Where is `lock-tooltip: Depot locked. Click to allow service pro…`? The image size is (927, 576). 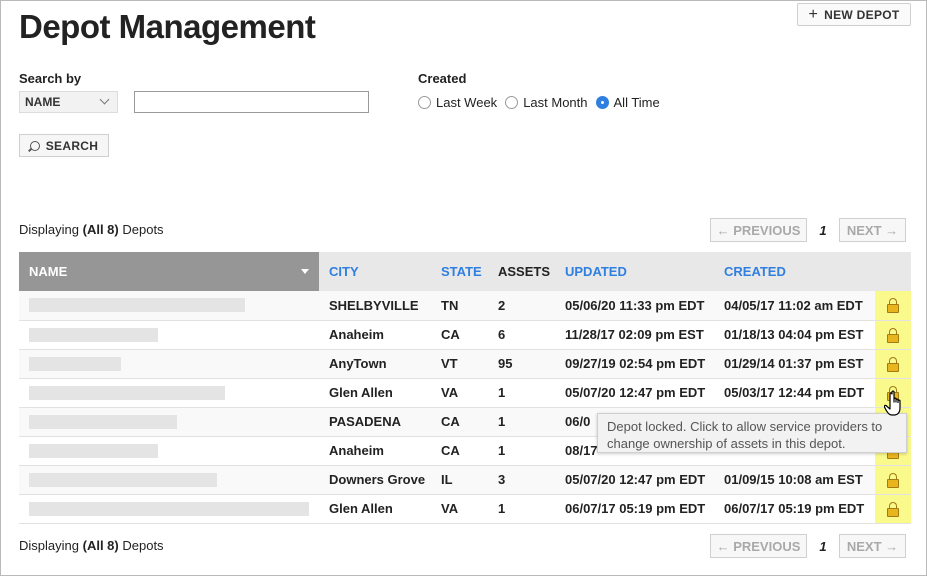
lock-tooltip: Depot locked. Click to allow service pro… is located at coordinates (752, 433).